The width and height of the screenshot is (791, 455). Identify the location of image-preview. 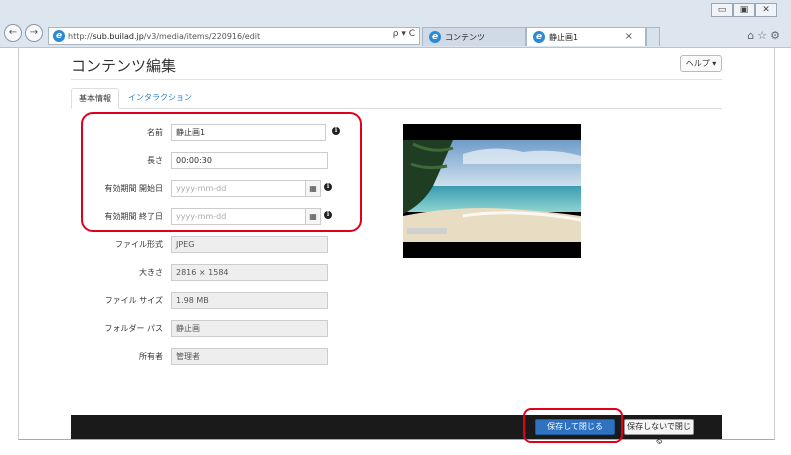
(492, 191).